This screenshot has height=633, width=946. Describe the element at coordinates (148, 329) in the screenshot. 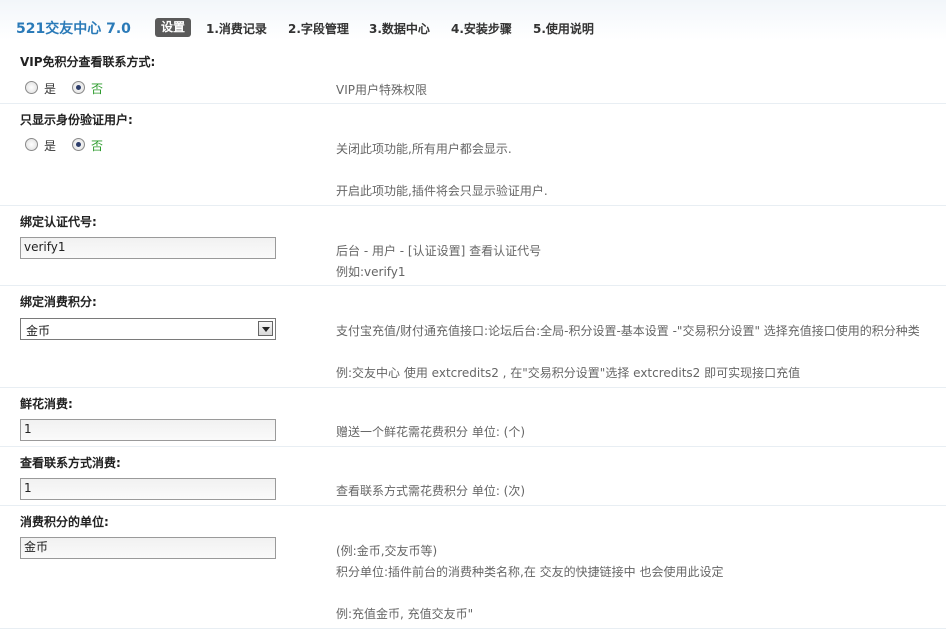

I see `credit-type-select: 金币` at that location.